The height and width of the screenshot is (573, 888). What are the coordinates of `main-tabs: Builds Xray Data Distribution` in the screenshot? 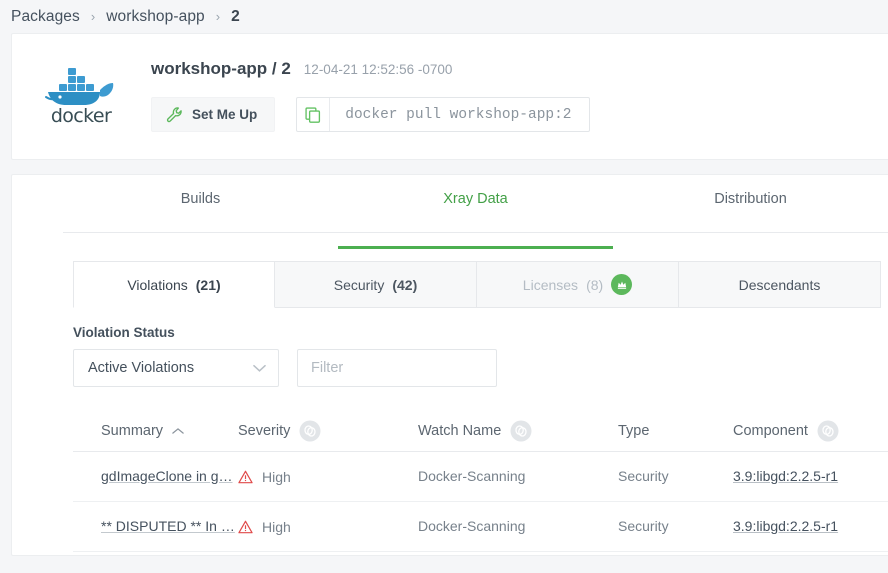 It's located at (475, 212).